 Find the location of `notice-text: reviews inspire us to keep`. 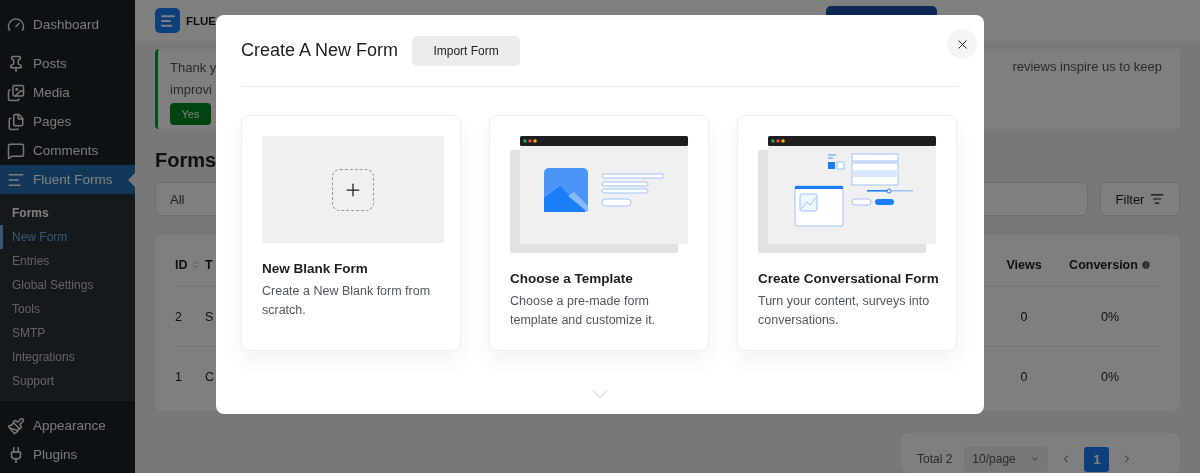

notice-text: reviews inspire us to keep is located at coordinates (1087, 67).